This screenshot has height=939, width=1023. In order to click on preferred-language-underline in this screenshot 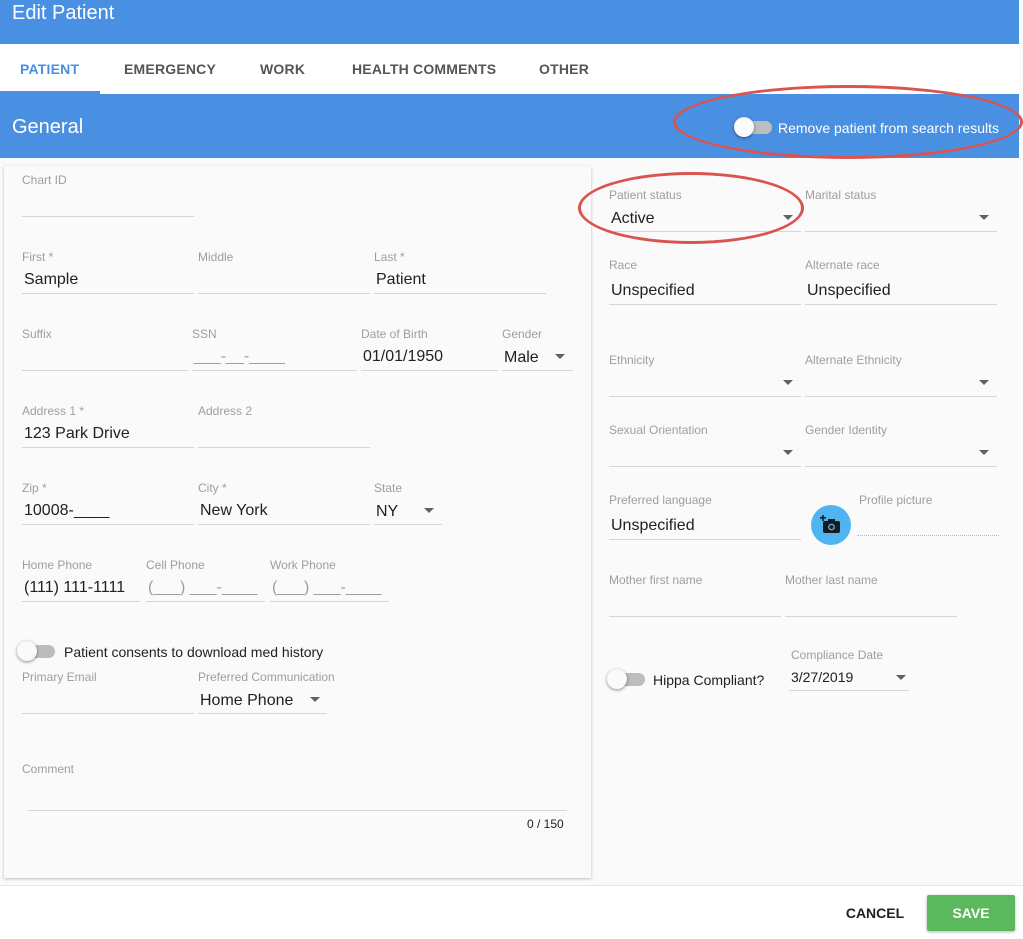, I will do `click(705, 539)`.